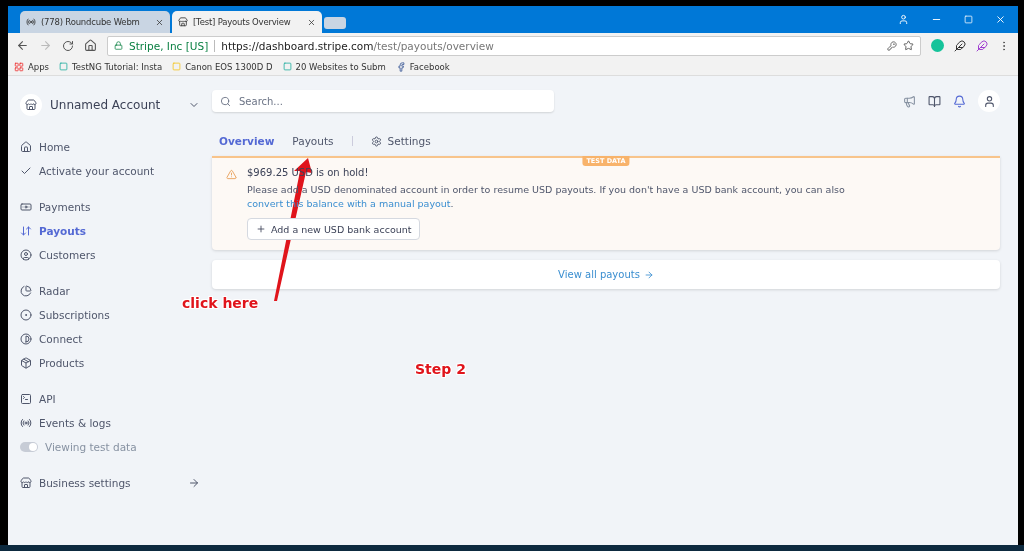  I want to click on sidebar-item: Connect, so click(110, 339).